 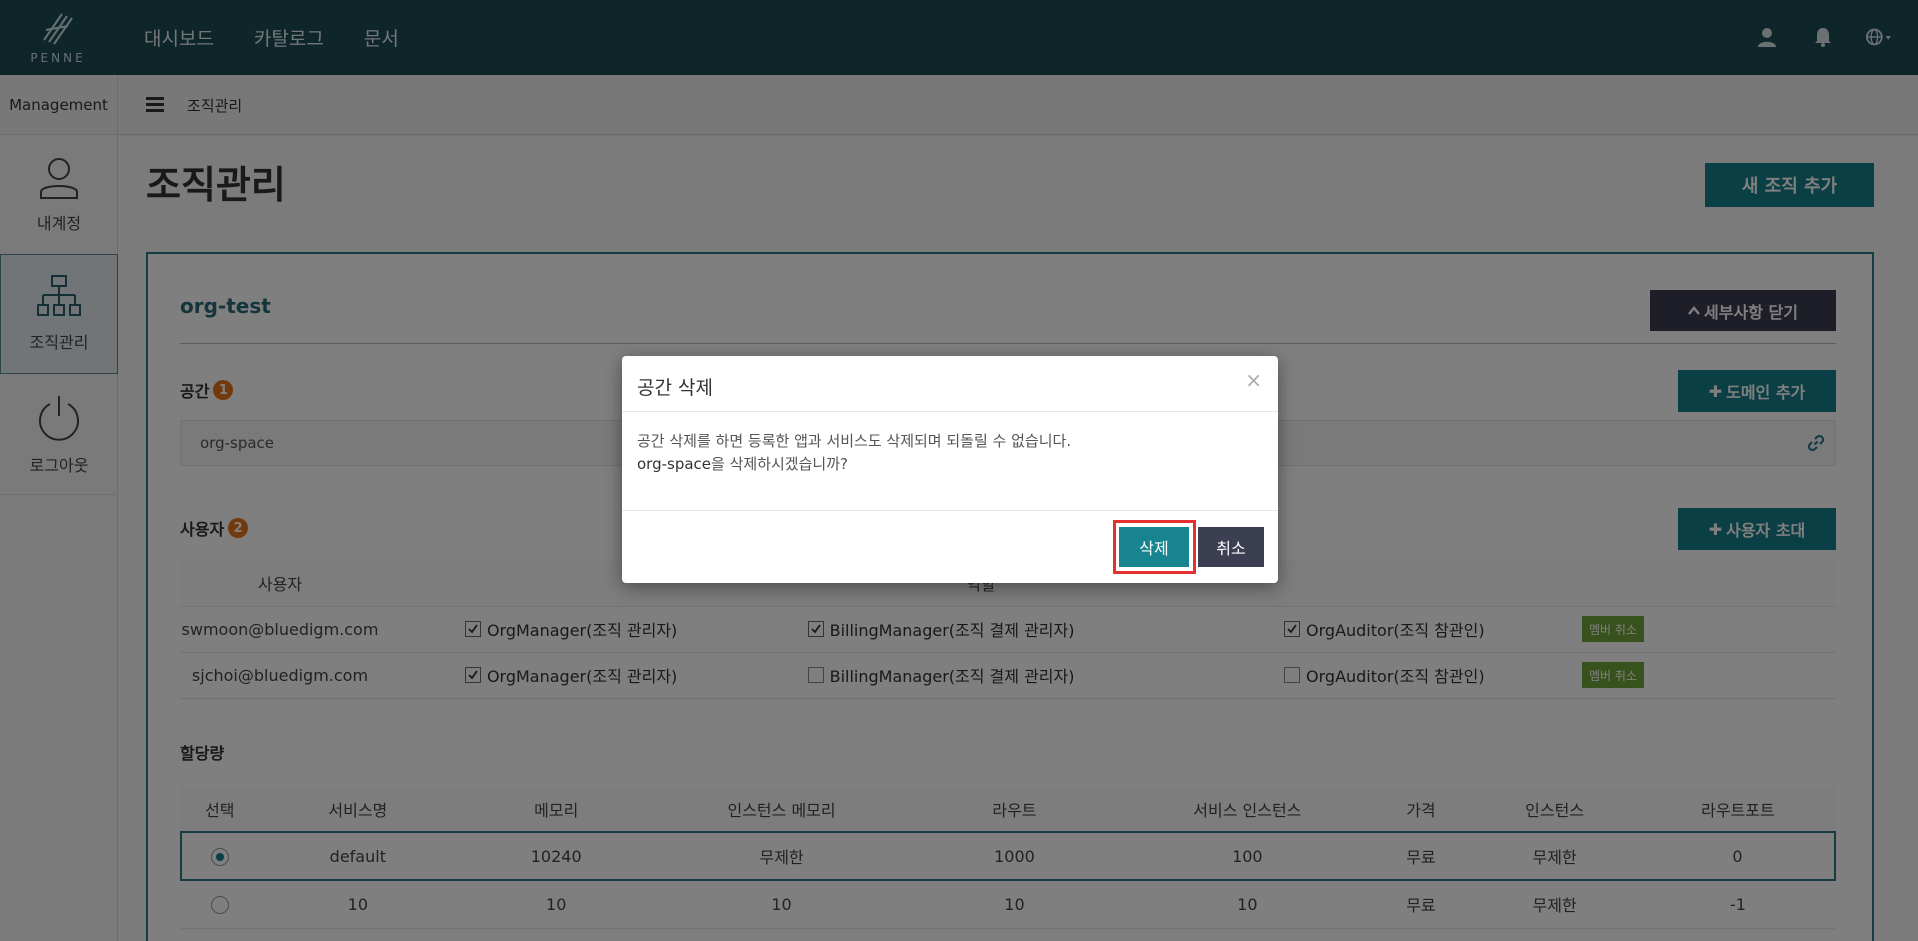 I want to click on space-name-highlight: org-space, so click(x=674, y=464).